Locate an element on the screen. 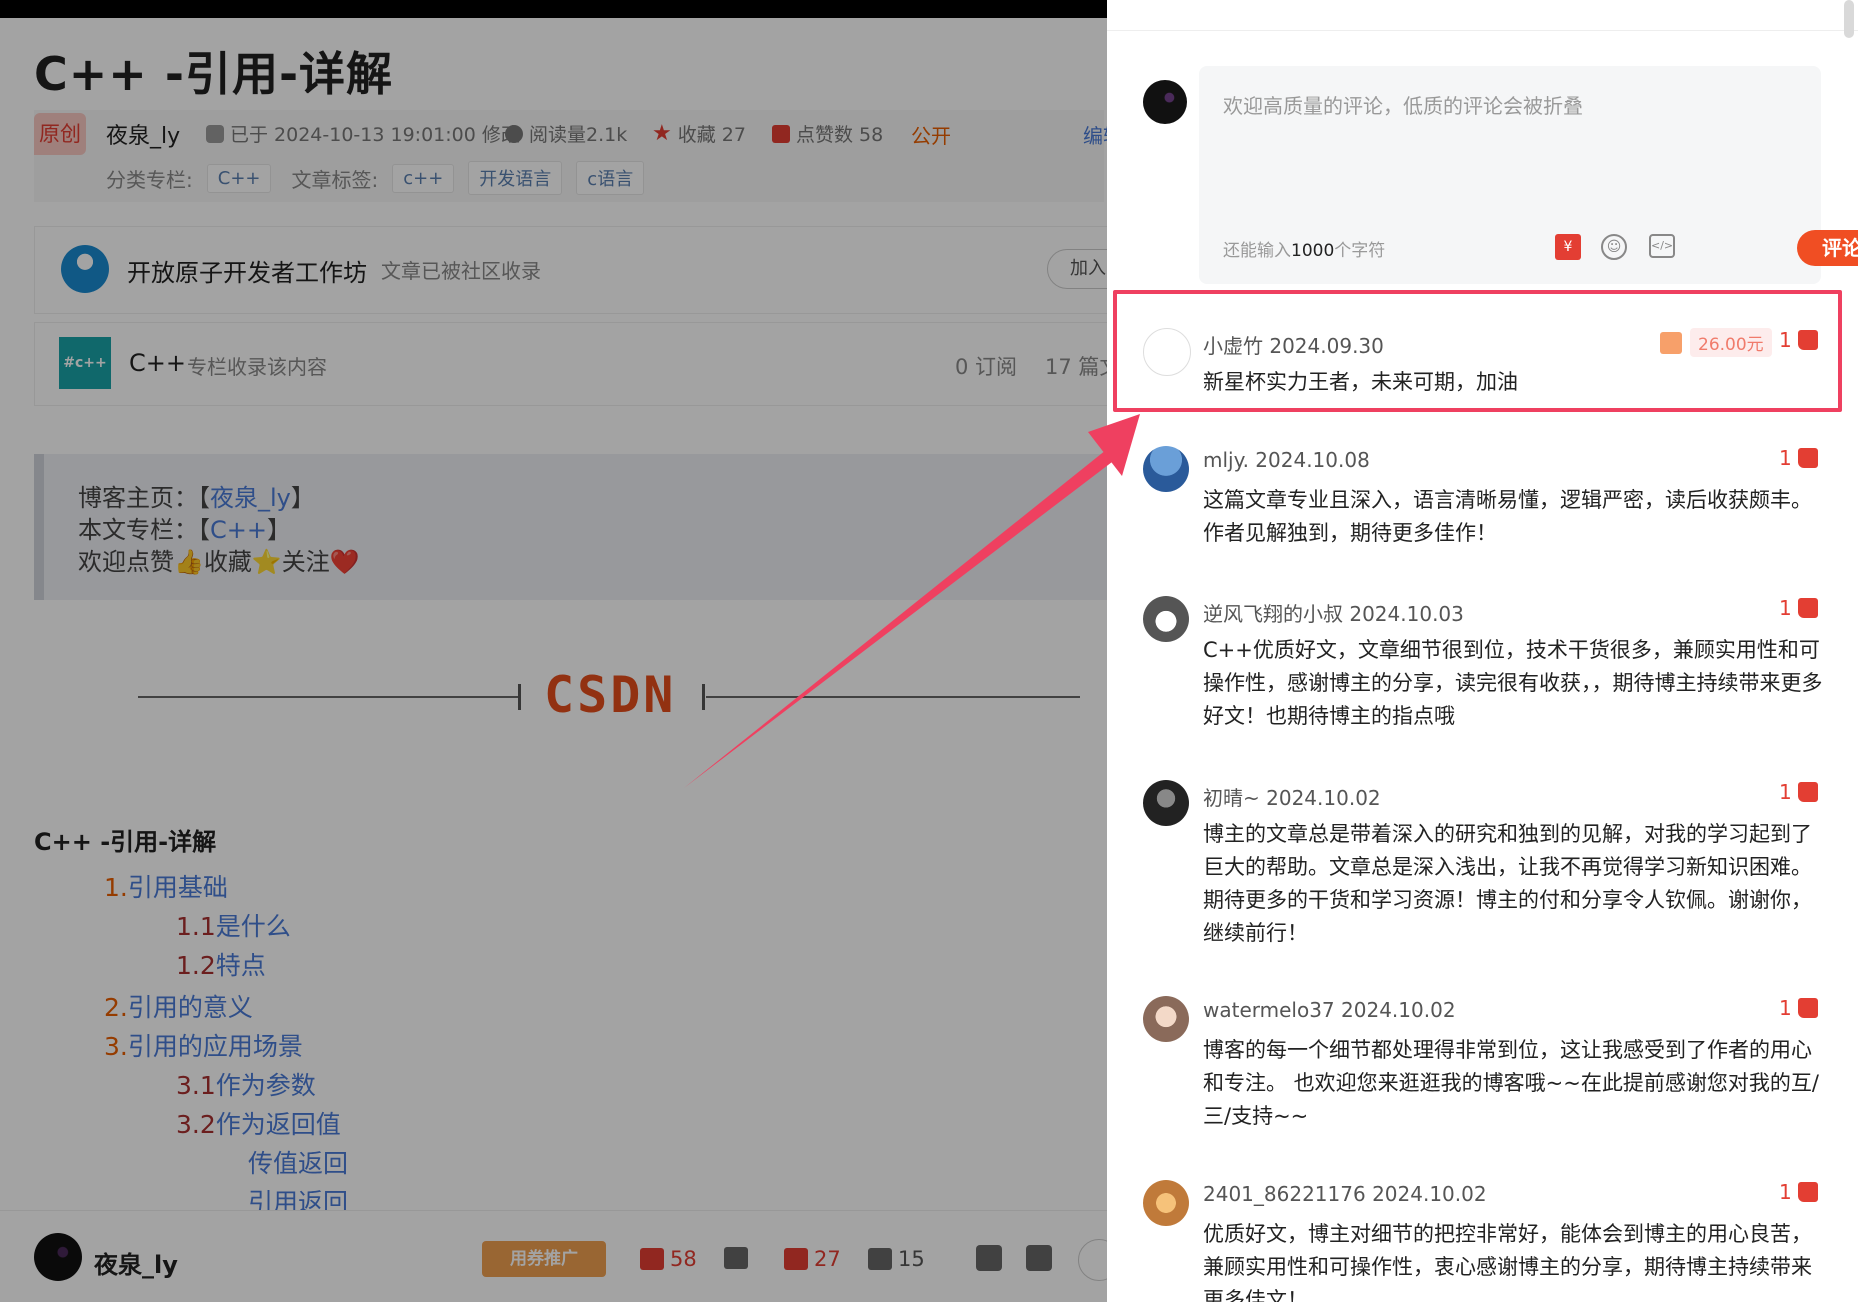 The image size is (1858, 1302). char-counter: 还能输入1000个字符 is located at coordinates (1304, 251).